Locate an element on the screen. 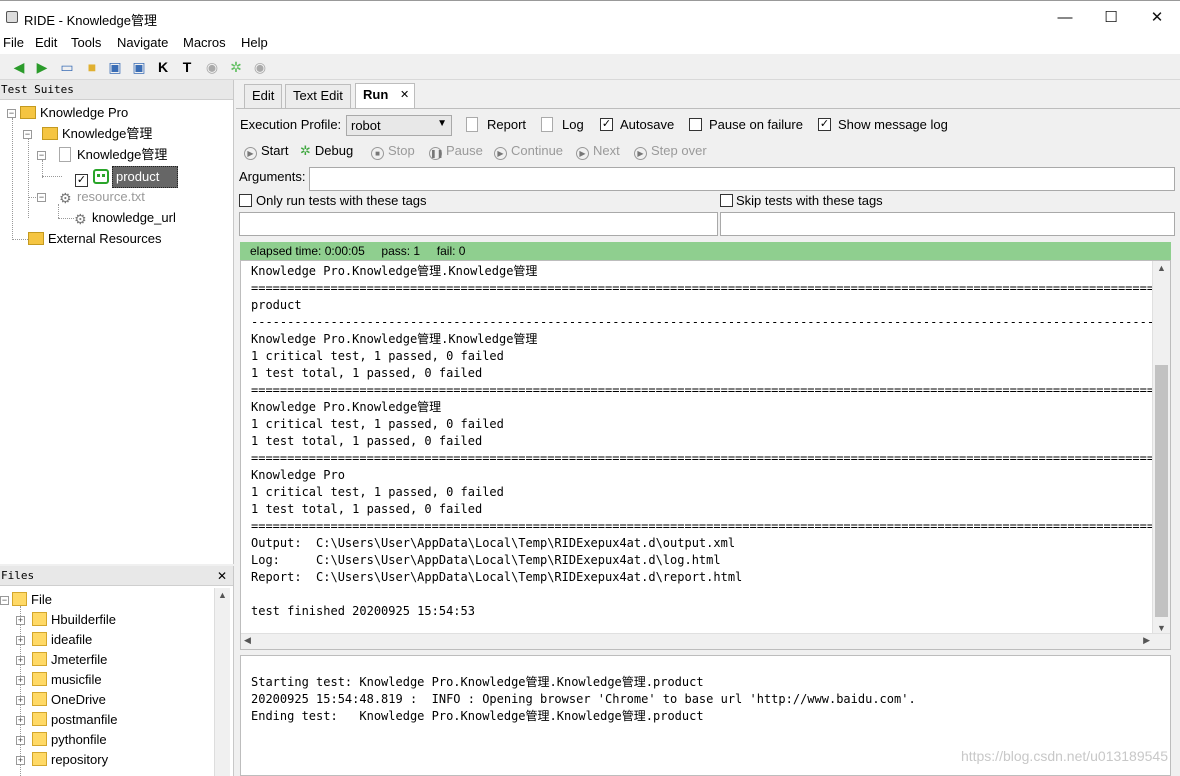  scroll-left-icon: ◀ is located at coordinates (247, 640).